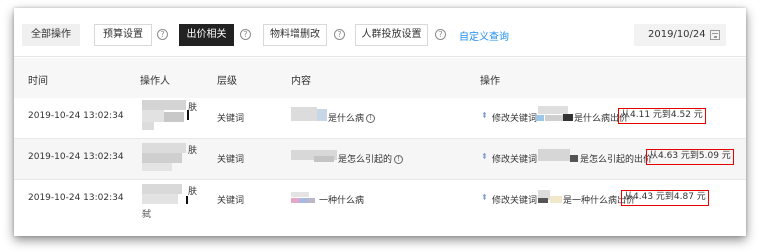 The width and height of the screenshot is (778, 252). Describe the element at coordinates (147, 215) in the screenshot. I see `operator-name-extra: 弑` at that location.